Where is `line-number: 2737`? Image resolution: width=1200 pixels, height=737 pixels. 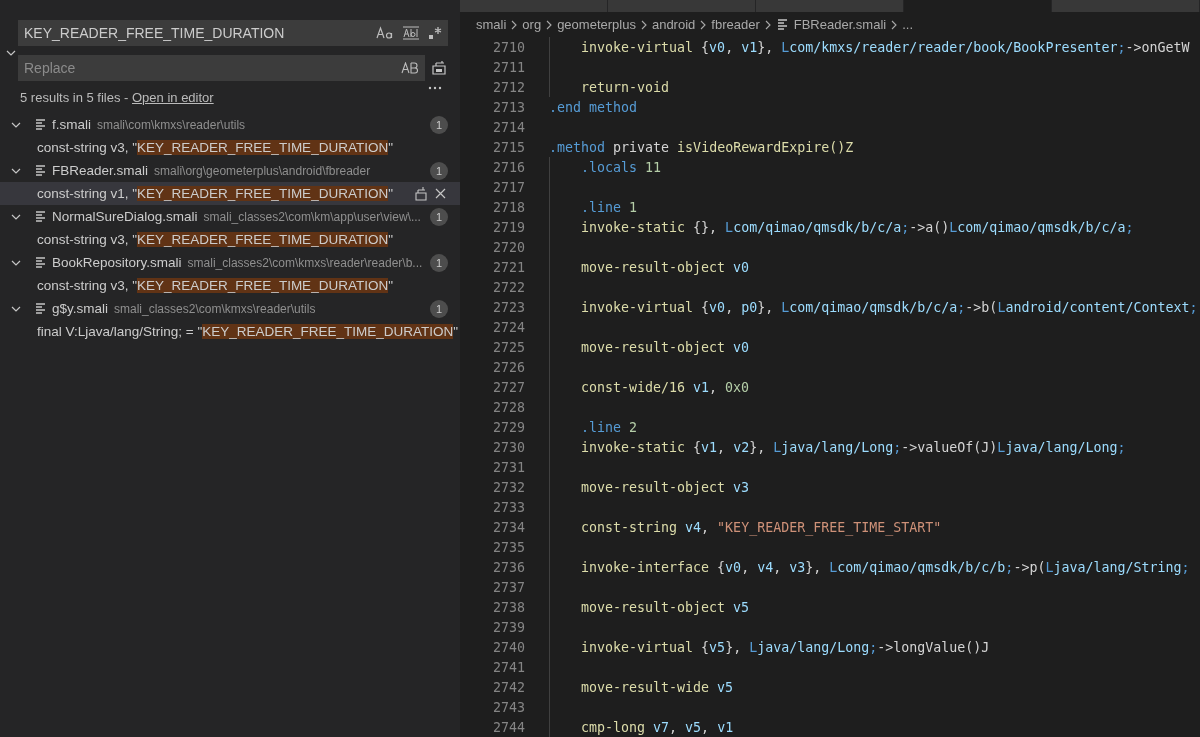
line-number: 2737 is located at coordinates (508, 587).